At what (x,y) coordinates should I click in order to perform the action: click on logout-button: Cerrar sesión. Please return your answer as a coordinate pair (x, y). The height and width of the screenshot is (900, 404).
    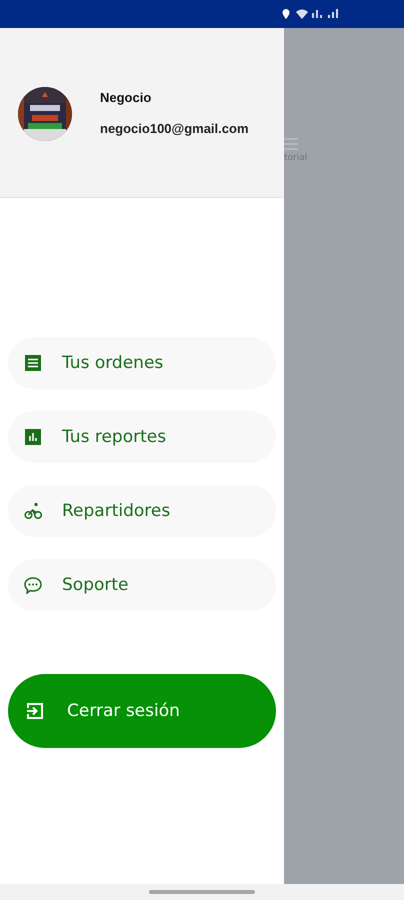
    Looking at the image, I should click on (142, 711).